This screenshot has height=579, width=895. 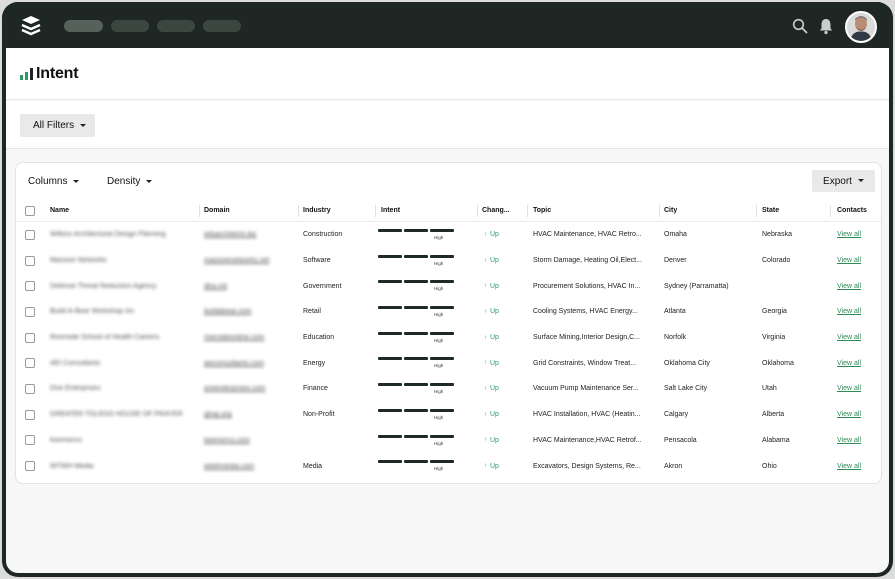 What do you see at coordinates (826, 26) in the screenshot?
I see `bell-icon` at bounding box center [826, 26].